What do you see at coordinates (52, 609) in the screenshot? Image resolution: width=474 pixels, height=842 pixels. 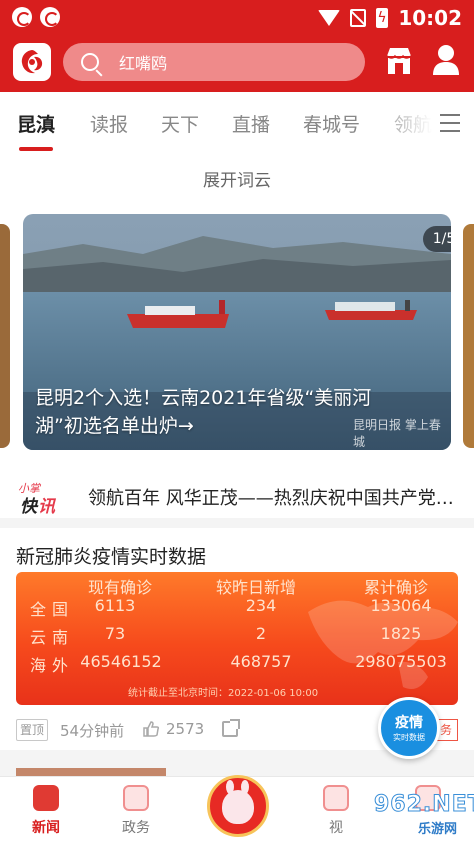 I see `row-region: 全国` at bounding box center [52, 609].